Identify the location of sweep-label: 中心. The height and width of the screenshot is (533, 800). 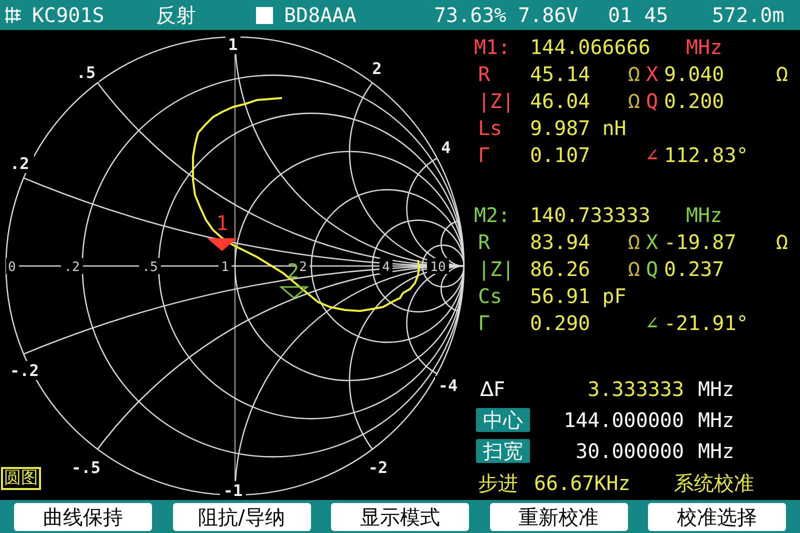
(503, 420).